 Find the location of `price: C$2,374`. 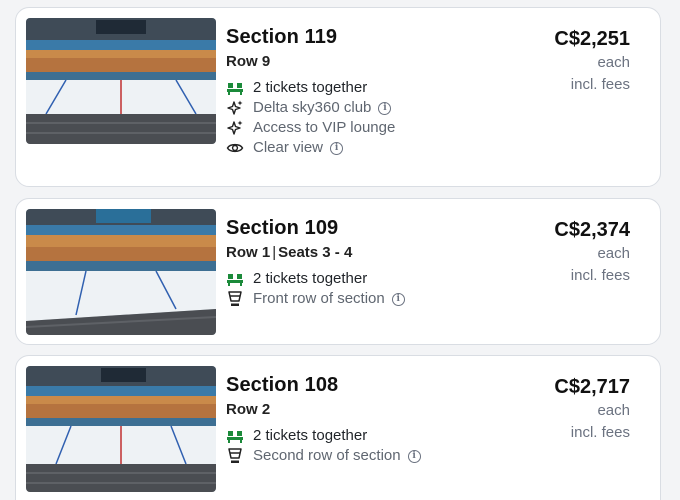

price: C$2,374 is located at coordinates (592, 230).